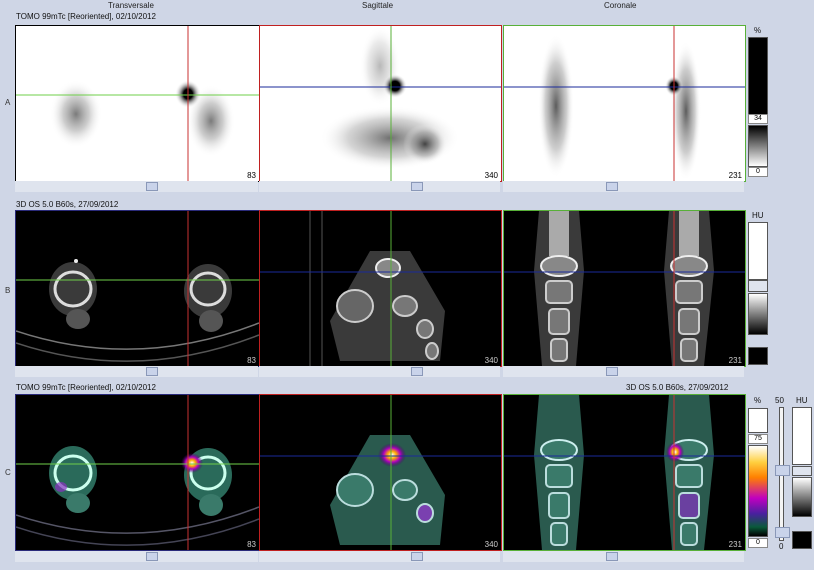 The height and width of the screenshot is (570, 814). Describe the element at coordinates (779, 400) in the screenshot. I see `scale-c-window: 50` at that location.